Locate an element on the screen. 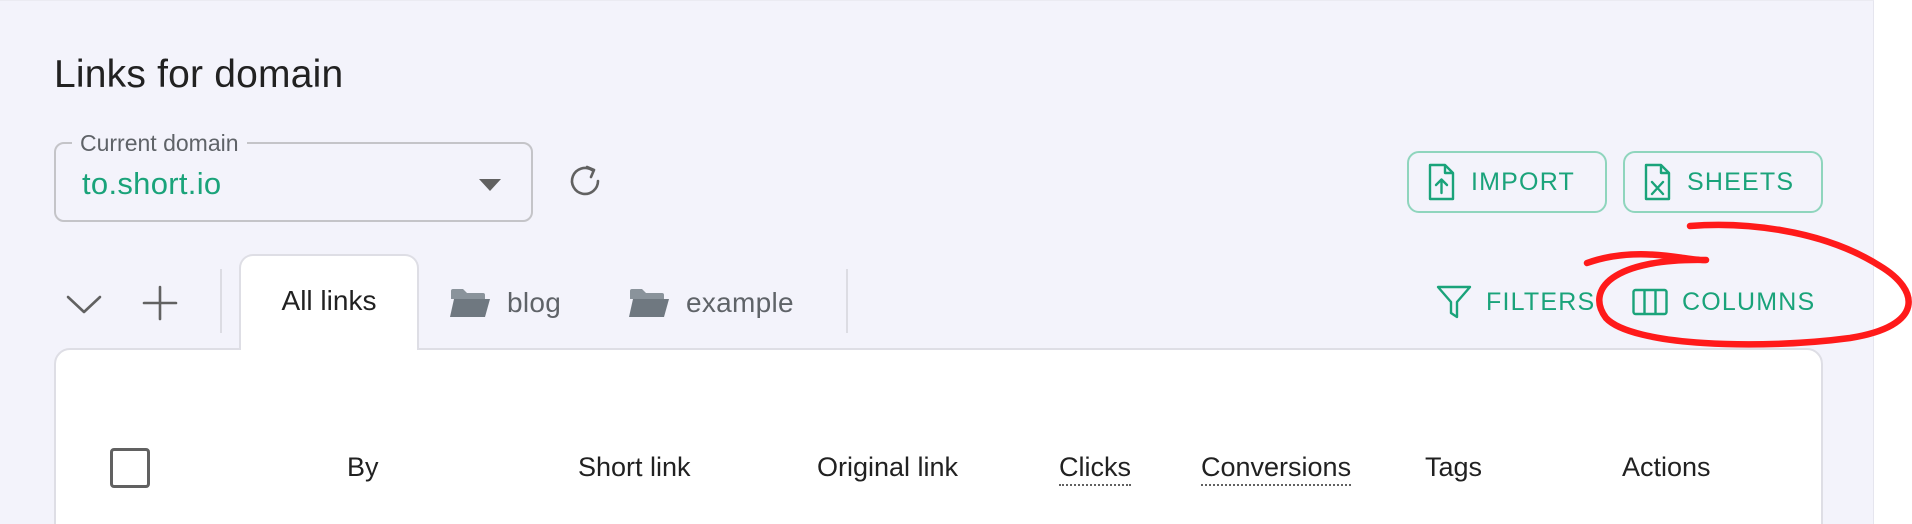 The image size is (1912, 524). domain-select: Current domain to.short.io is located at coordinates (293, 176).